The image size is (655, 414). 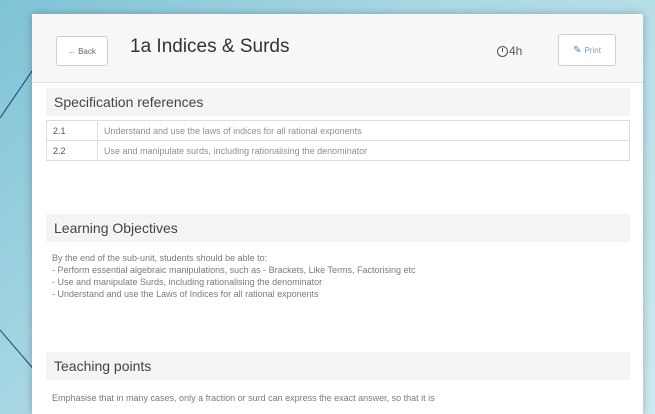 I want to click on spec-ref: 2.2, so click(x=72, y=150).